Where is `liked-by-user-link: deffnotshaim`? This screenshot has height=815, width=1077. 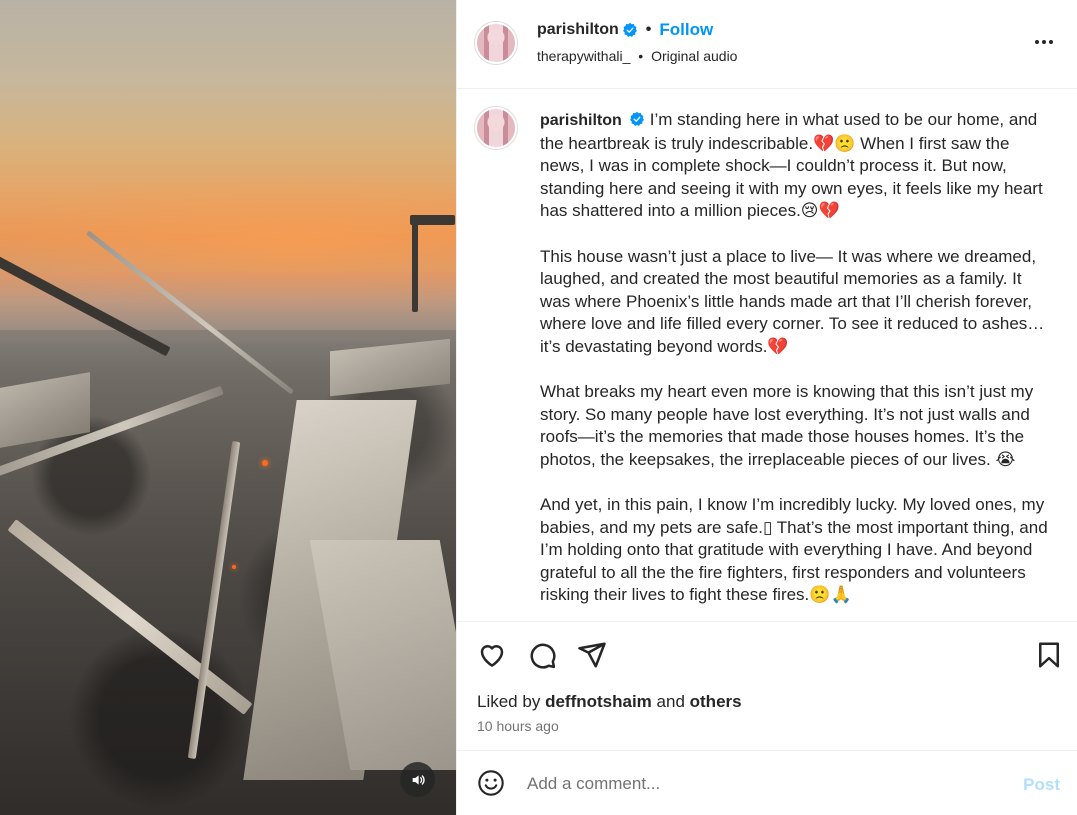
liked-by-user-link: deffnotshaim is located at coordinates (598, 701).